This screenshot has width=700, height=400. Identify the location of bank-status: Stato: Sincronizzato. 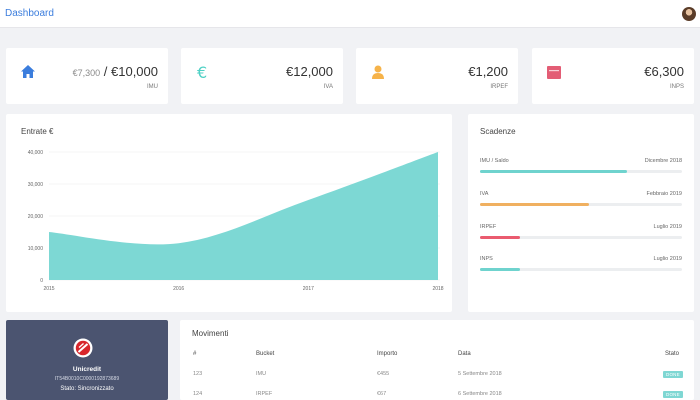
(87, 389).